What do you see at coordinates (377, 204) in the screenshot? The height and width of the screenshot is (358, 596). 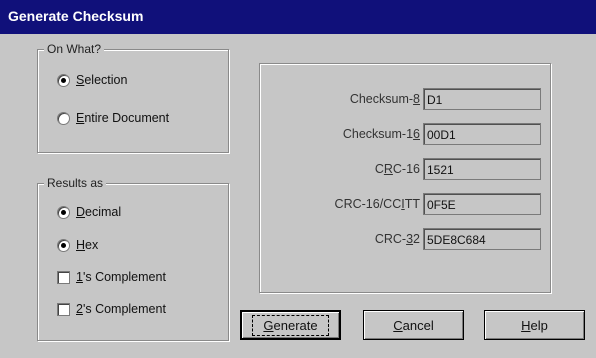 I see `crc-16-ccitt-label: CRC-16/CCITT` at bounding box center [377, 204].